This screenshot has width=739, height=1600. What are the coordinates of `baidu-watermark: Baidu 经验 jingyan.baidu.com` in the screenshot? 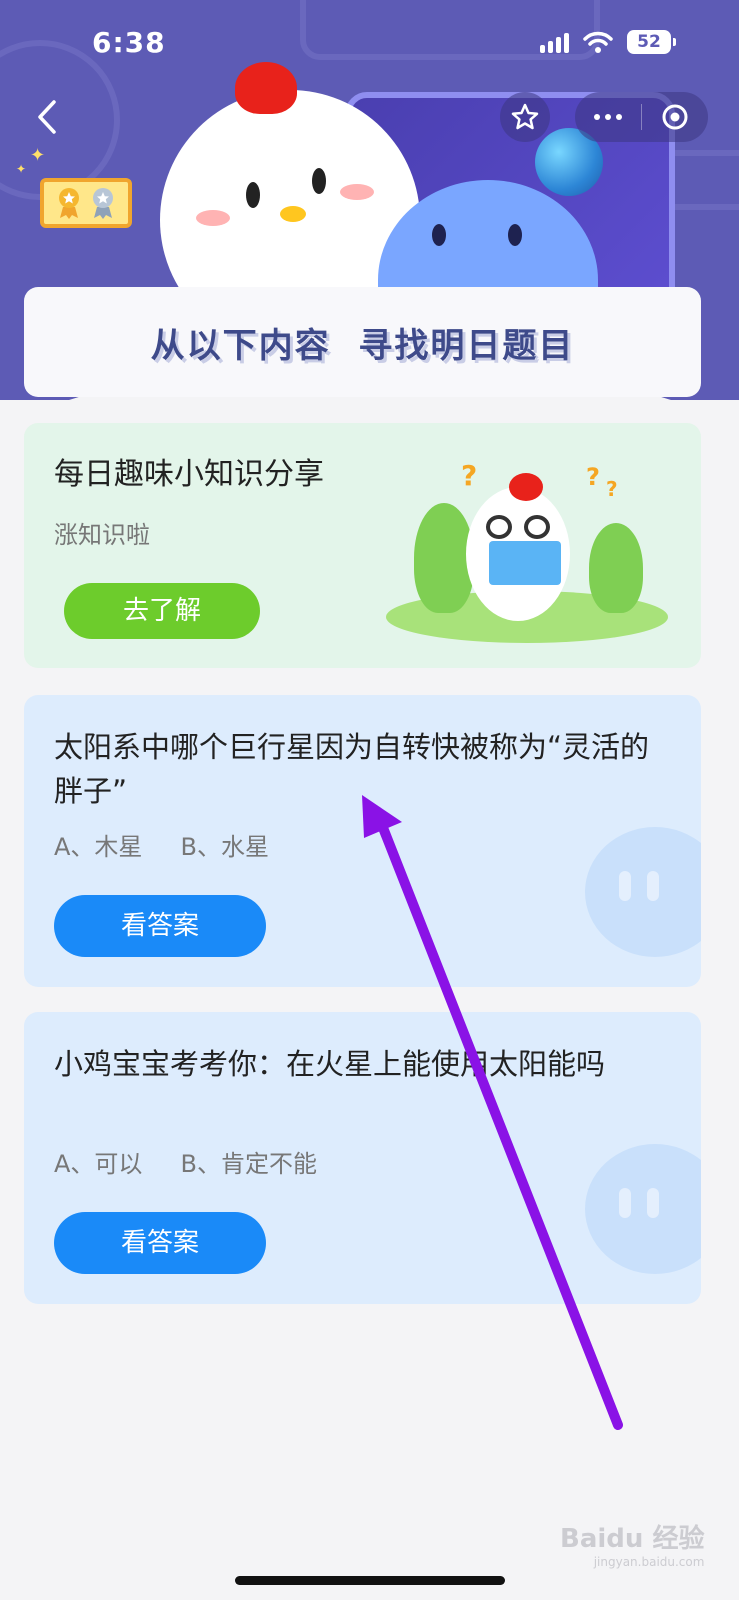 It's located at (632, 1543).